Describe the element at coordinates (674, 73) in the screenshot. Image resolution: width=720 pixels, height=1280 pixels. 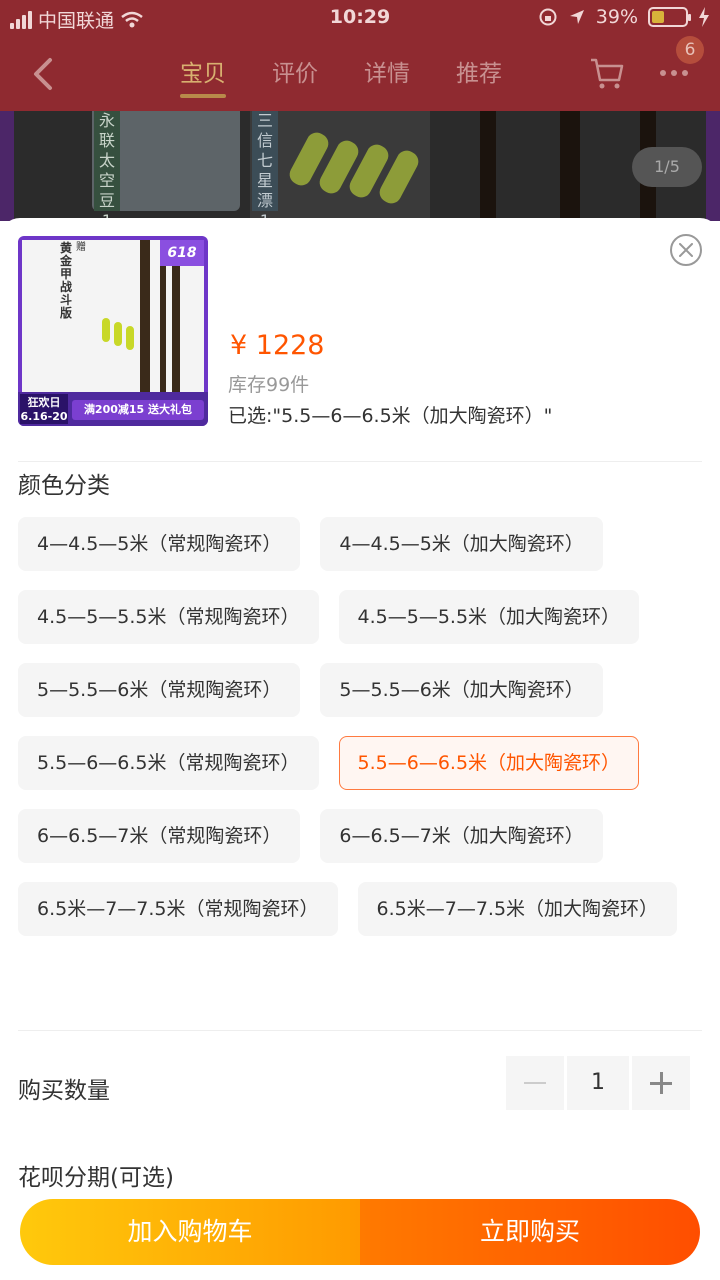
I see `more-icon` at that location.